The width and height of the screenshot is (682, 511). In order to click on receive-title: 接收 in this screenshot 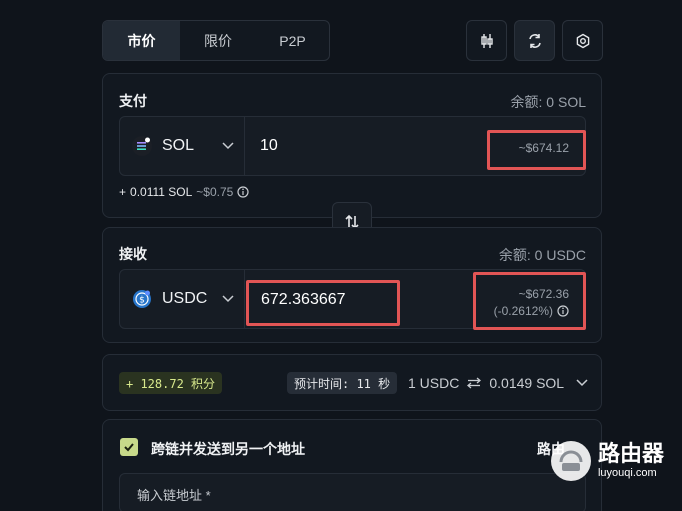, I will do `click(133, 254)`.